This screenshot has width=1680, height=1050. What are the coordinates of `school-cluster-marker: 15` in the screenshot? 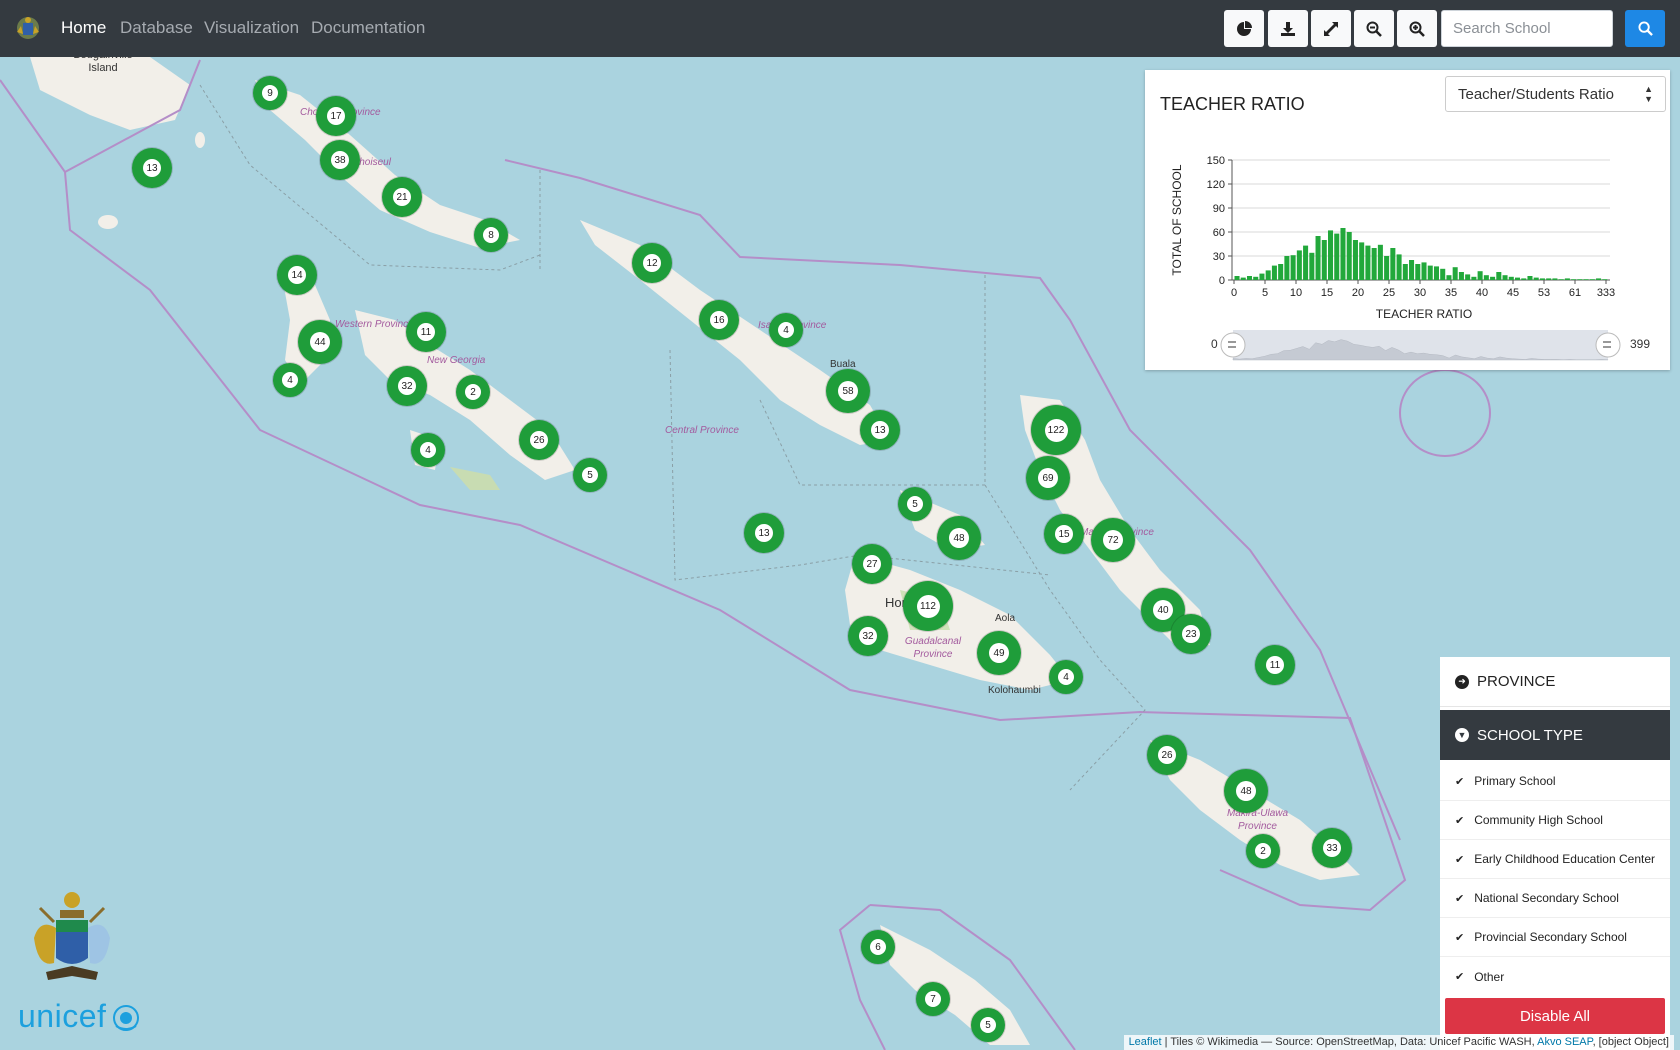 It's located at (1064, 534).